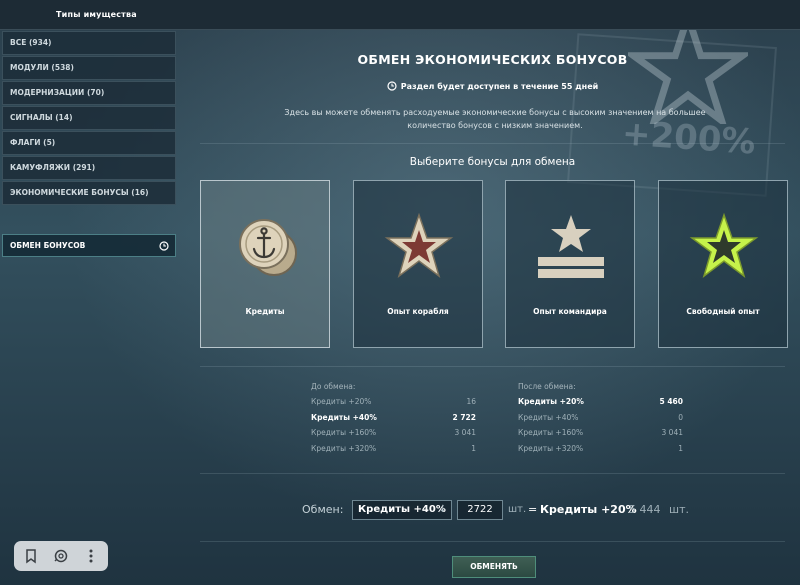  I want to click on category-economic-bonuses: ЭКОНОМИЧЕСКИЕ БОНУСЫ (16), so click(89, 193).